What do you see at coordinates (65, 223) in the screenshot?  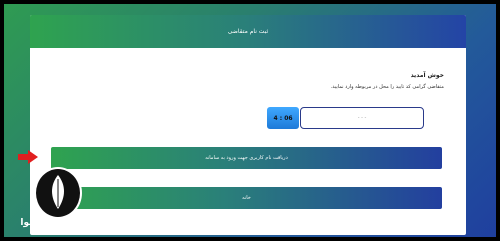 I see `watermark-text: سامانه مشاوره هیوا` at bounding box center [65, 223].